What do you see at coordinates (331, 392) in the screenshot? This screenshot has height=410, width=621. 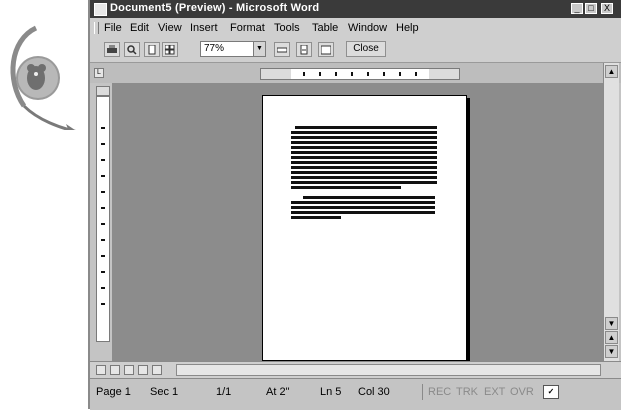 I see `status-line: Ln 5` at bounding box center [331, 392].